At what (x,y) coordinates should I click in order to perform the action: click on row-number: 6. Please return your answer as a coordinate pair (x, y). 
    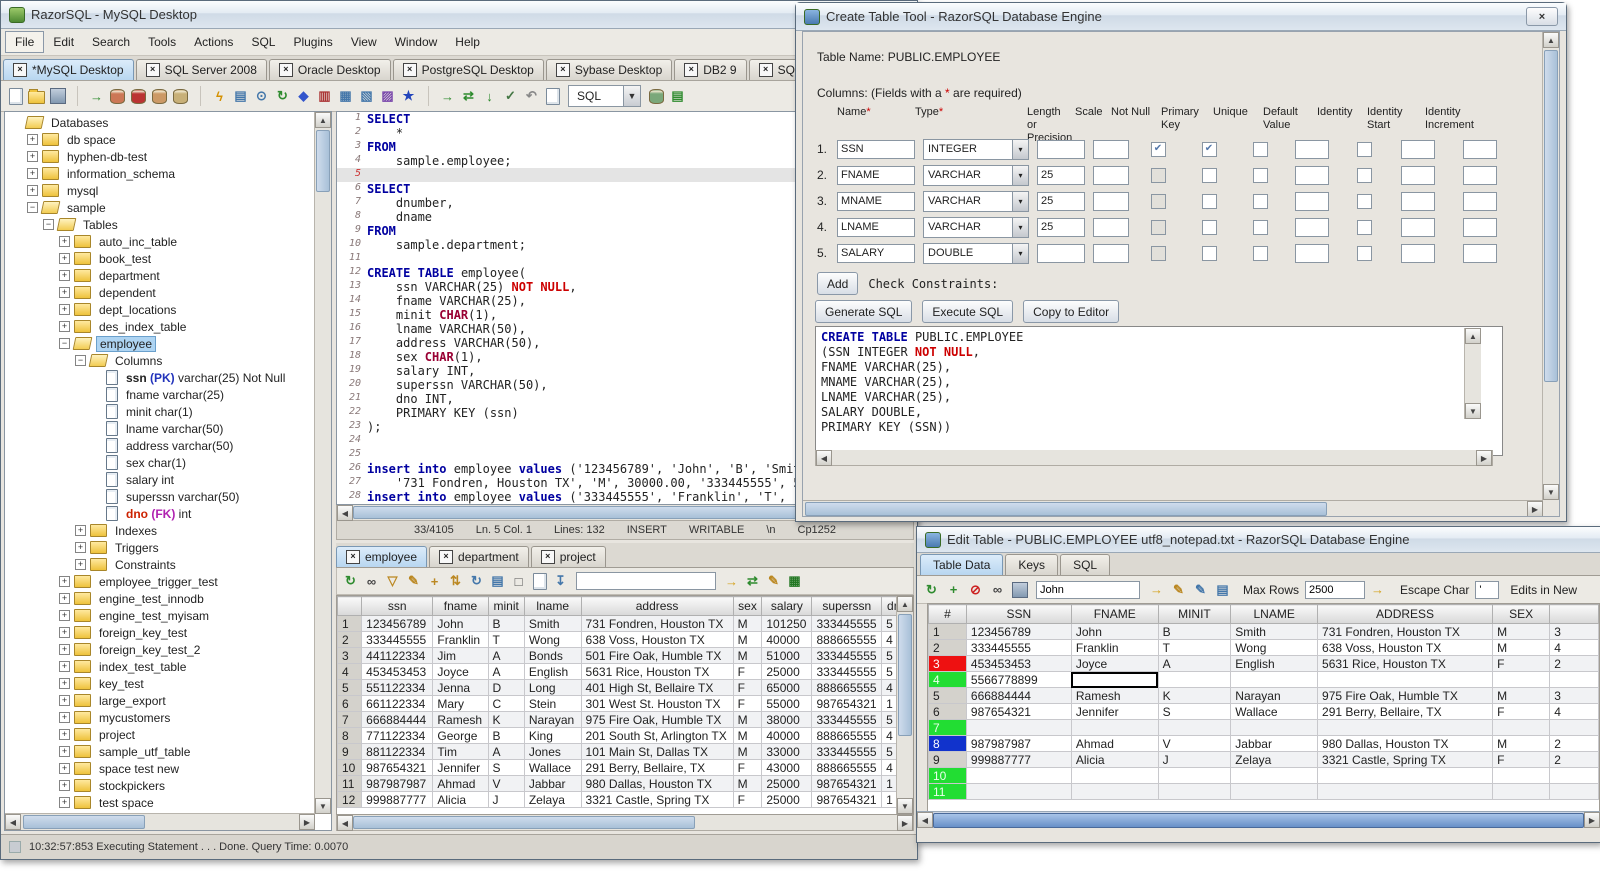
    Looking at the image, I should click on (947, 711).